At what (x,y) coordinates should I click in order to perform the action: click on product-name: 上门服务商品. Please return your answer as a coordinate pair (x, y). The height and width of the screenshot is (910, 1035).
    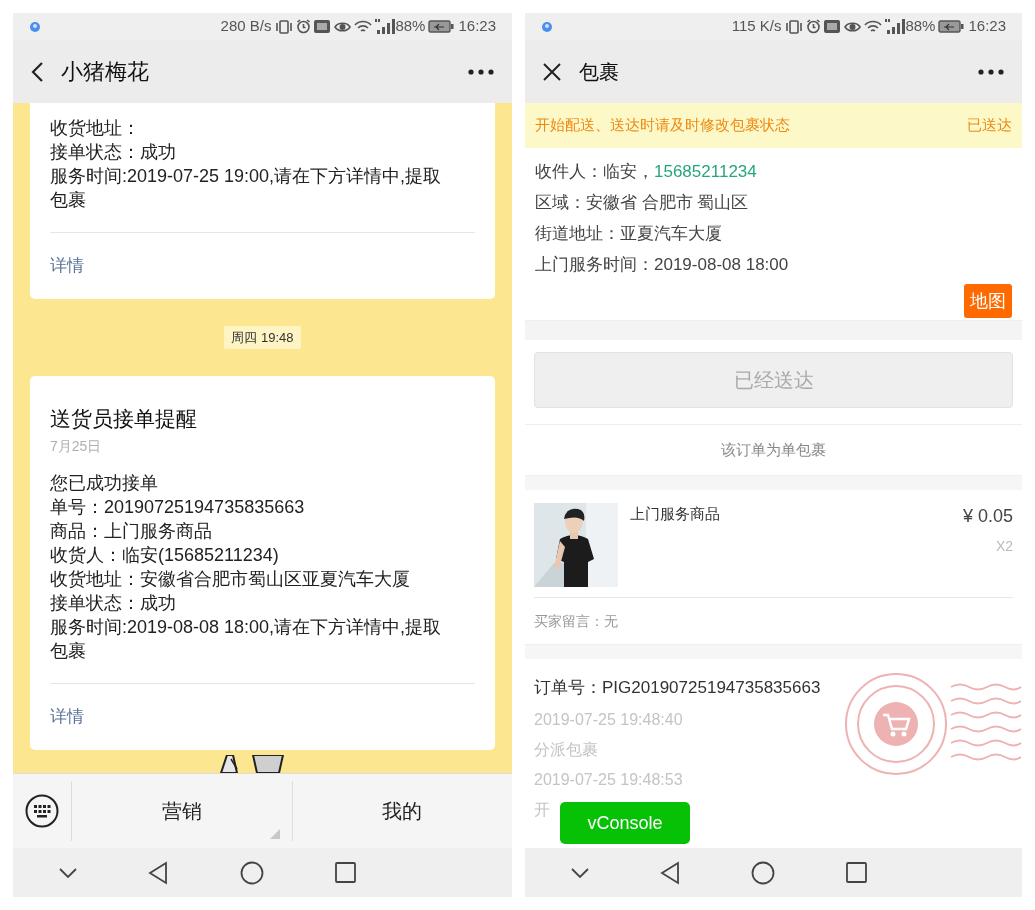
    Looking at the image, I should click on (675, 514).